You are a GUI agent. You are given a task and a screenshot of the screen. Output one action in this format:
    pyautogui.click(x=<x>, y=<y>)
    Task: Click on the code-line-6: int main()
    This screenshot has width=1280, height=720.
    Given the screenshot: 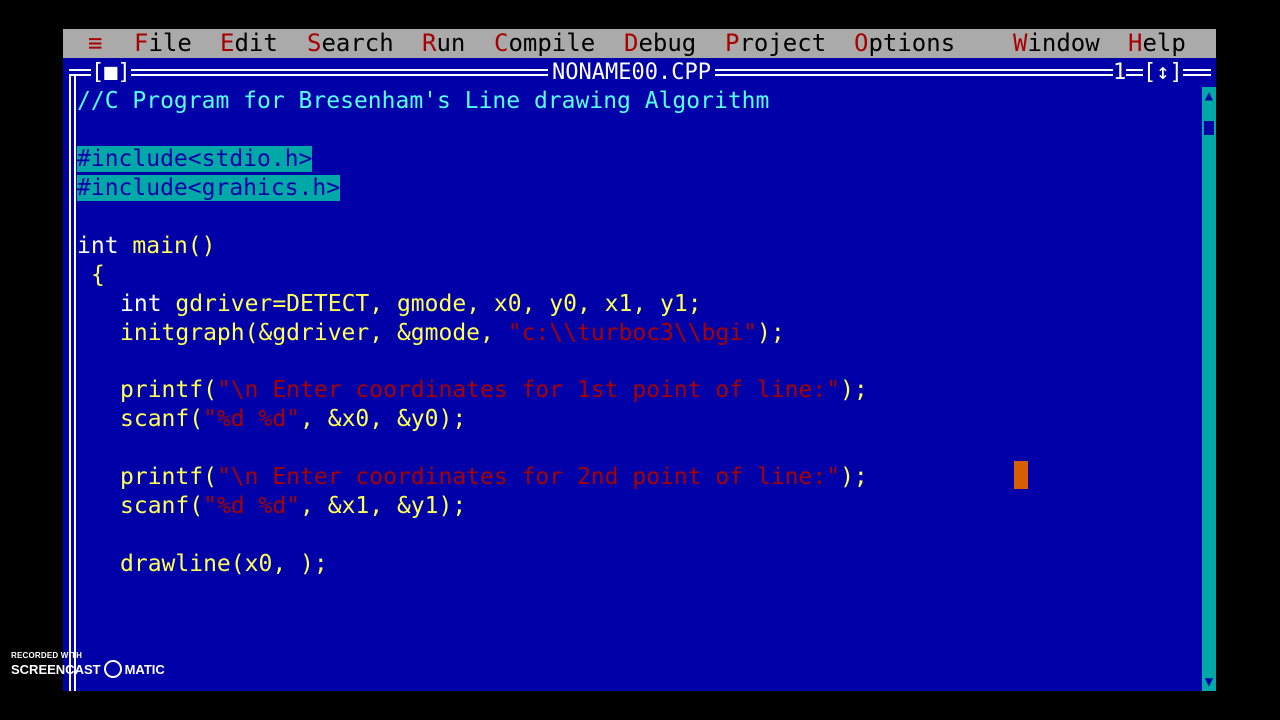 What is the action you would take?
    pyautogui.click(x=146, y=246)
    